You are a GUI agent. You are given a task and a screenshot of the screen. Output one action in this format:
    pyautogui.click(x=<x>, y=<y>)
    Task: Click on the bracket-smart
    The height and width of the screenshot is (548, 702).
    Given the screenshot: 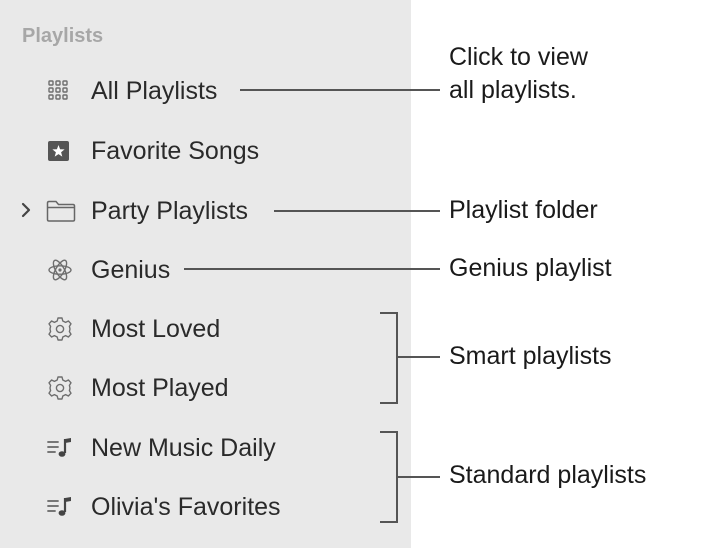 What is the action you would take?
    pyautogui.click(x=389, y=358)
    